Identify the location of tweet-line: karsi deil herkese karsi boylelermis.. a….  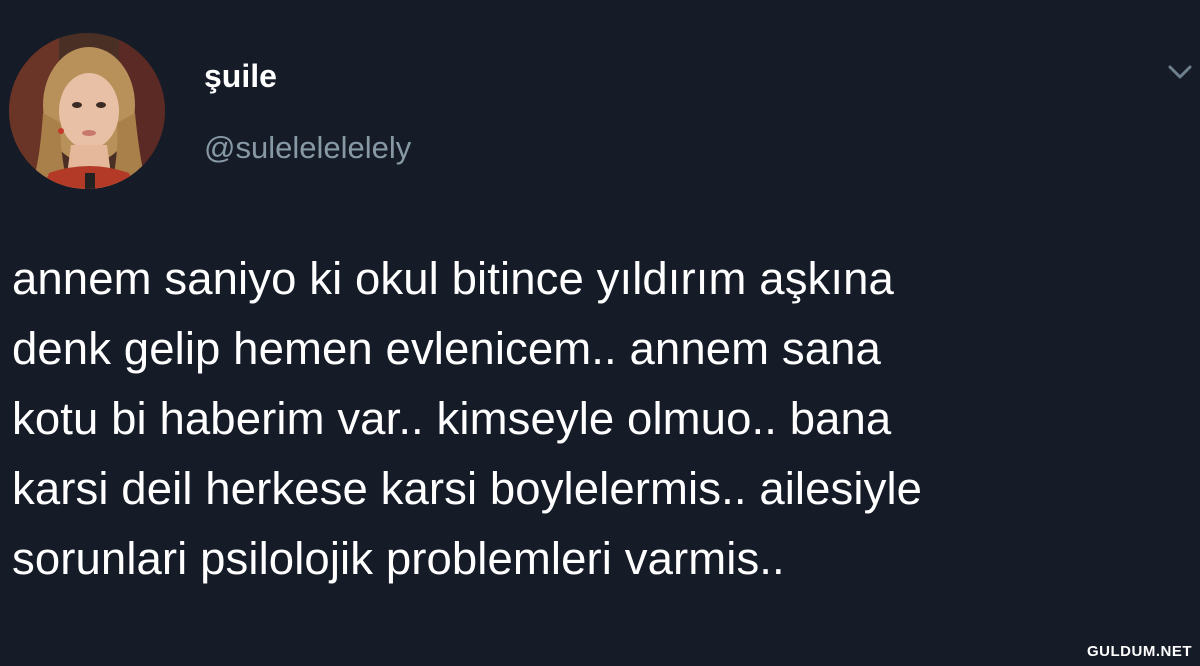
(467, 488).